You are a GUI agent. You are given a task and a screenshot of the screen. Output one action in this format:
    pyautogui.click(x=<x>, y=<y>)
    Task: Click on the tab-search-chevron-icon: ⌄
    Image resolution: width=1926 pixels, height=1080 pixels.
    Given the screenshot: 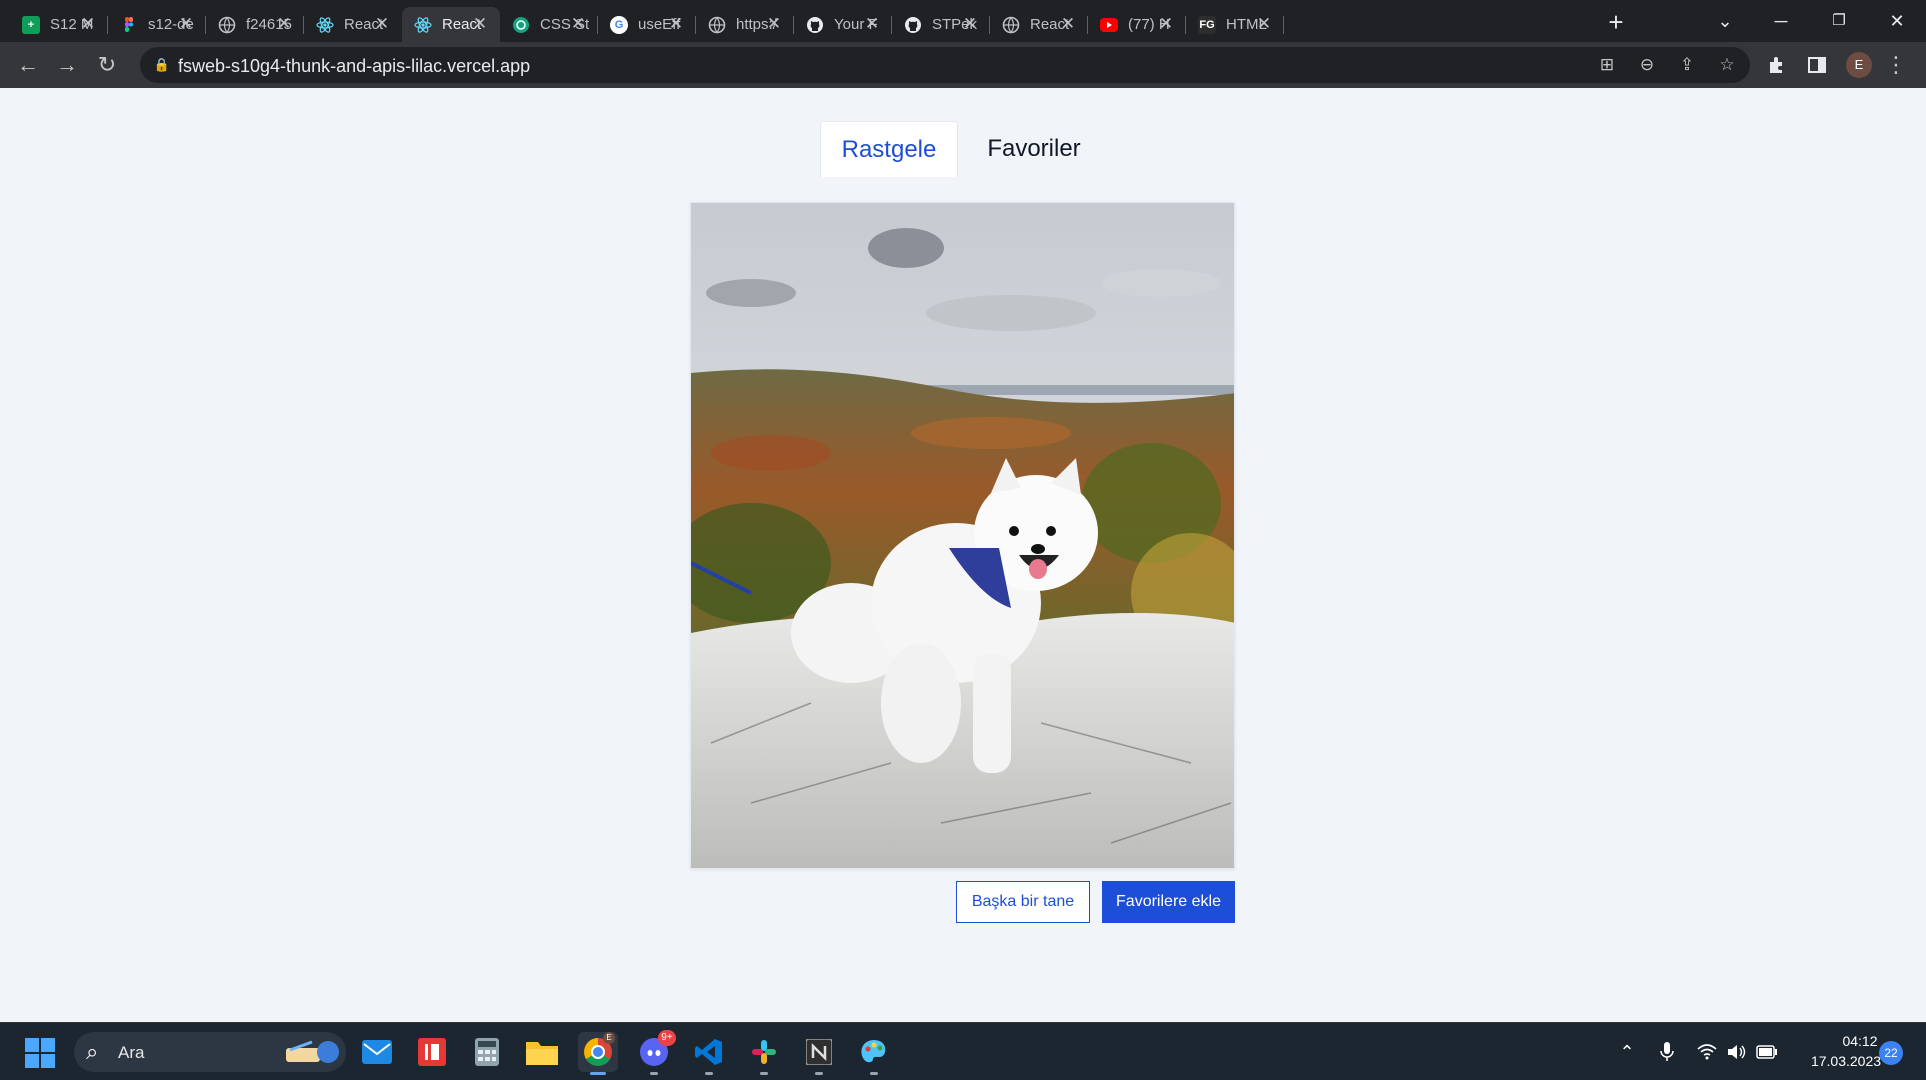 What is the action you would take?
    pyautogui.click(x=1725, y=21)
    